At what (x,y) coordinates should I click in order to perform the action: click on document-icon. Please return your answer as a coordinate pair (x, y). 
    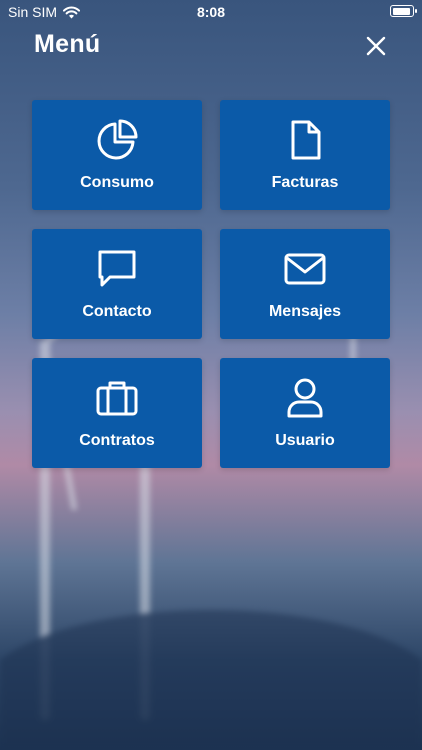
    Looking at the image, I should click on (306, 140).